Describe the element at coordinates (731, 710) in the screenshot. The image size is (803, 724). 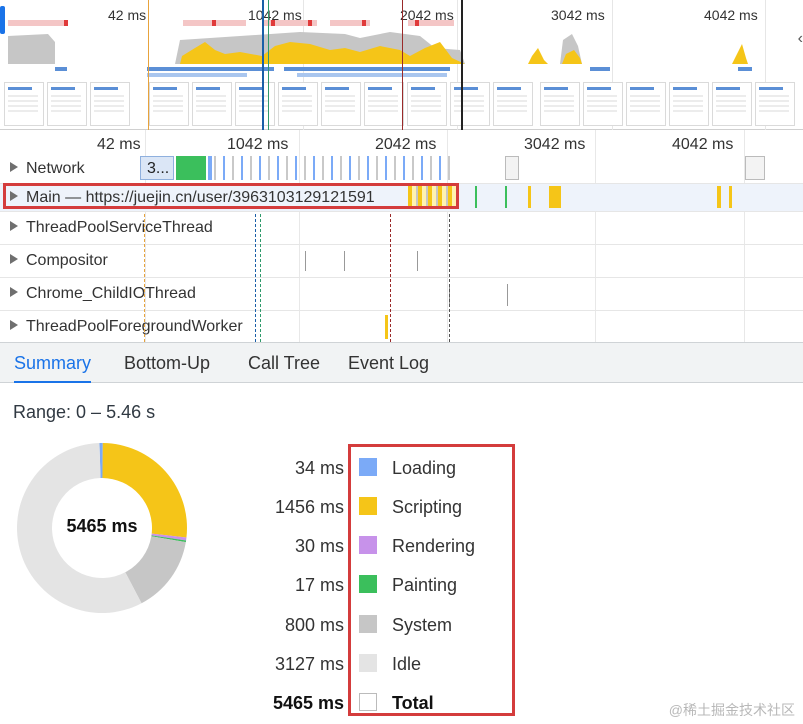
I see `watermark: @稀土掘金技术社区` at that location.